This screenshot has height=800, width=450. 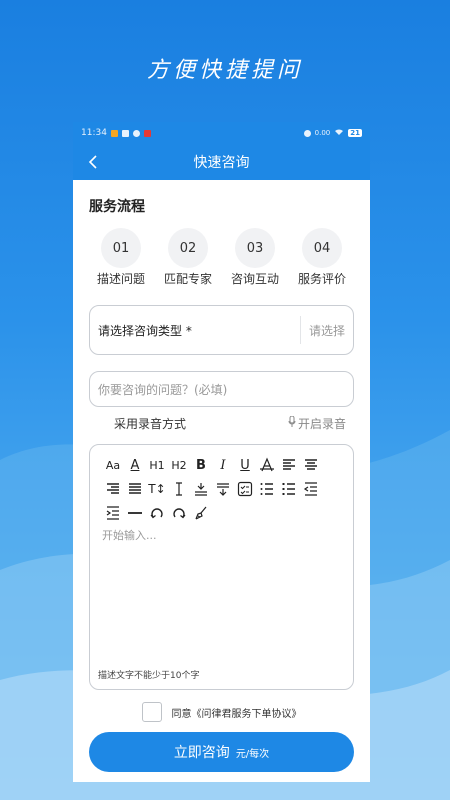 I want to click on audio-mode-label: 采用录音方式, so click(x=150, y=424).